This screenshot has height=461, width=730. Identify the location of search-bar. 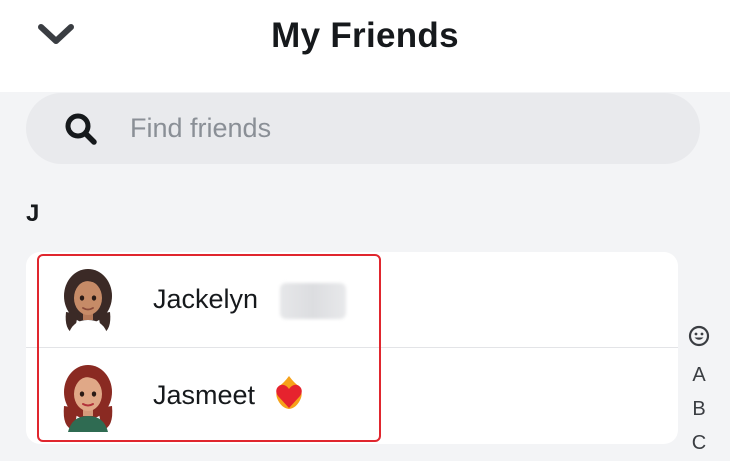
(363, 128).